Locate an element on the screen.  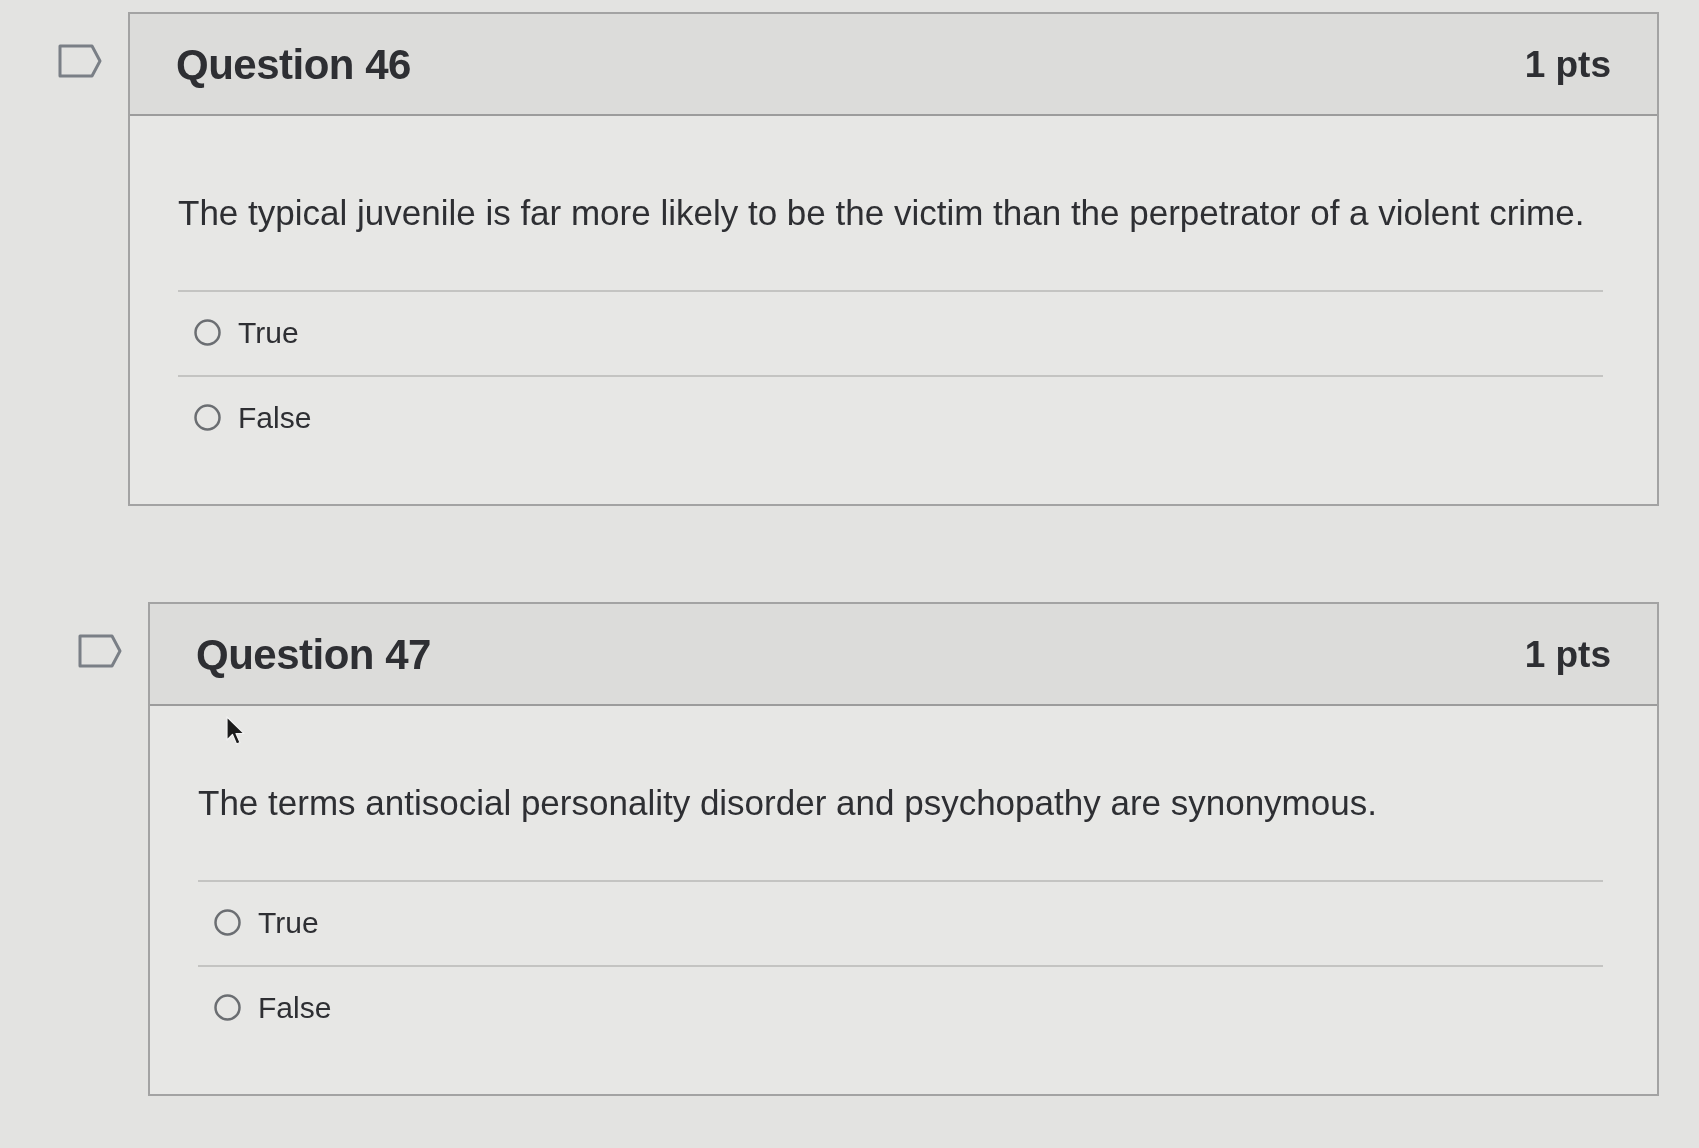
question-text: The typical juvenile is far more likely to be the victim than the perpetrator of a violent crime. is located at coordinates (882, 213).